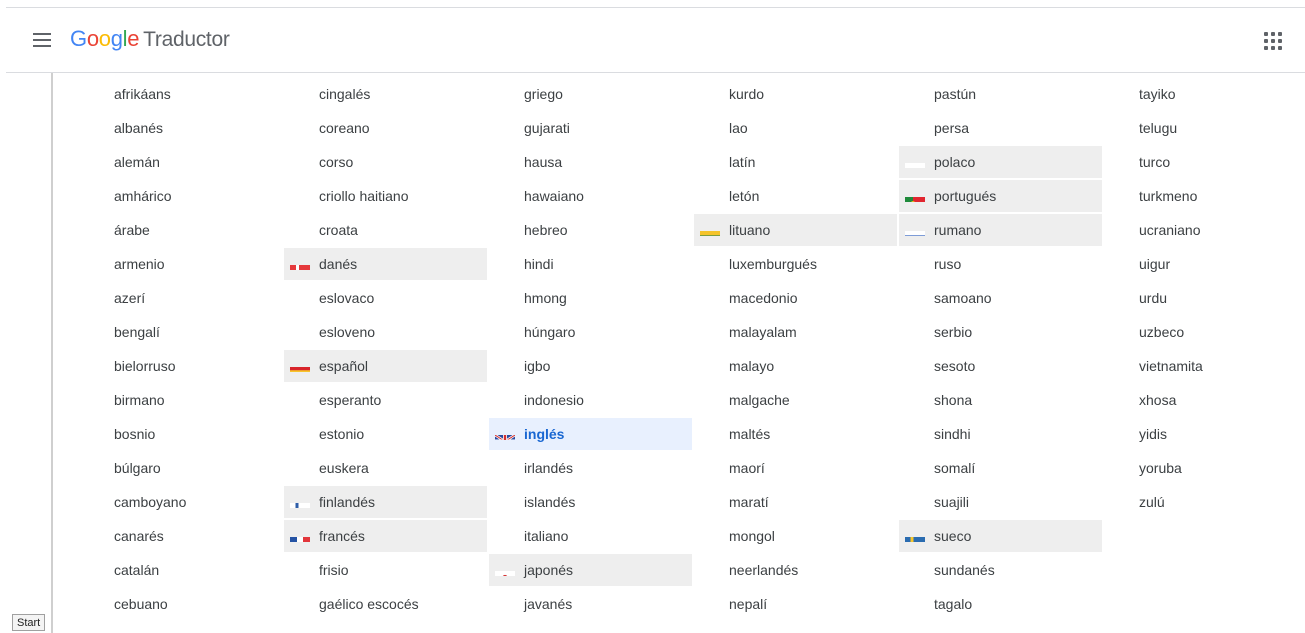  What do you see at coordinates (180, 196) in the screenshot?
I see `language-option: amhárico` at bounding box center [180, 196].